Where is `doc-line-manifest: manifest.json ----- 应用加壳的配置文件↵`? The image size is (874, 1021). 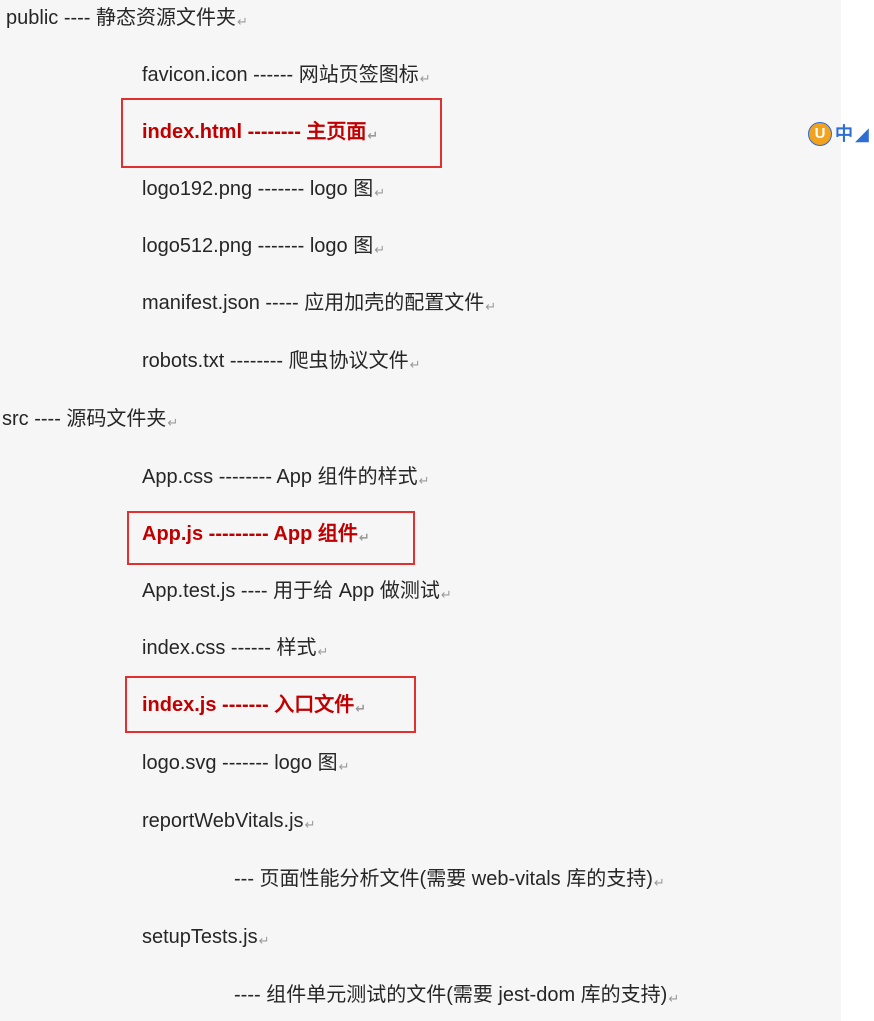 doc-line-manifest: manifest.json ----- 应用加壳的配置文件↵ is located at coordinates (319, 303).